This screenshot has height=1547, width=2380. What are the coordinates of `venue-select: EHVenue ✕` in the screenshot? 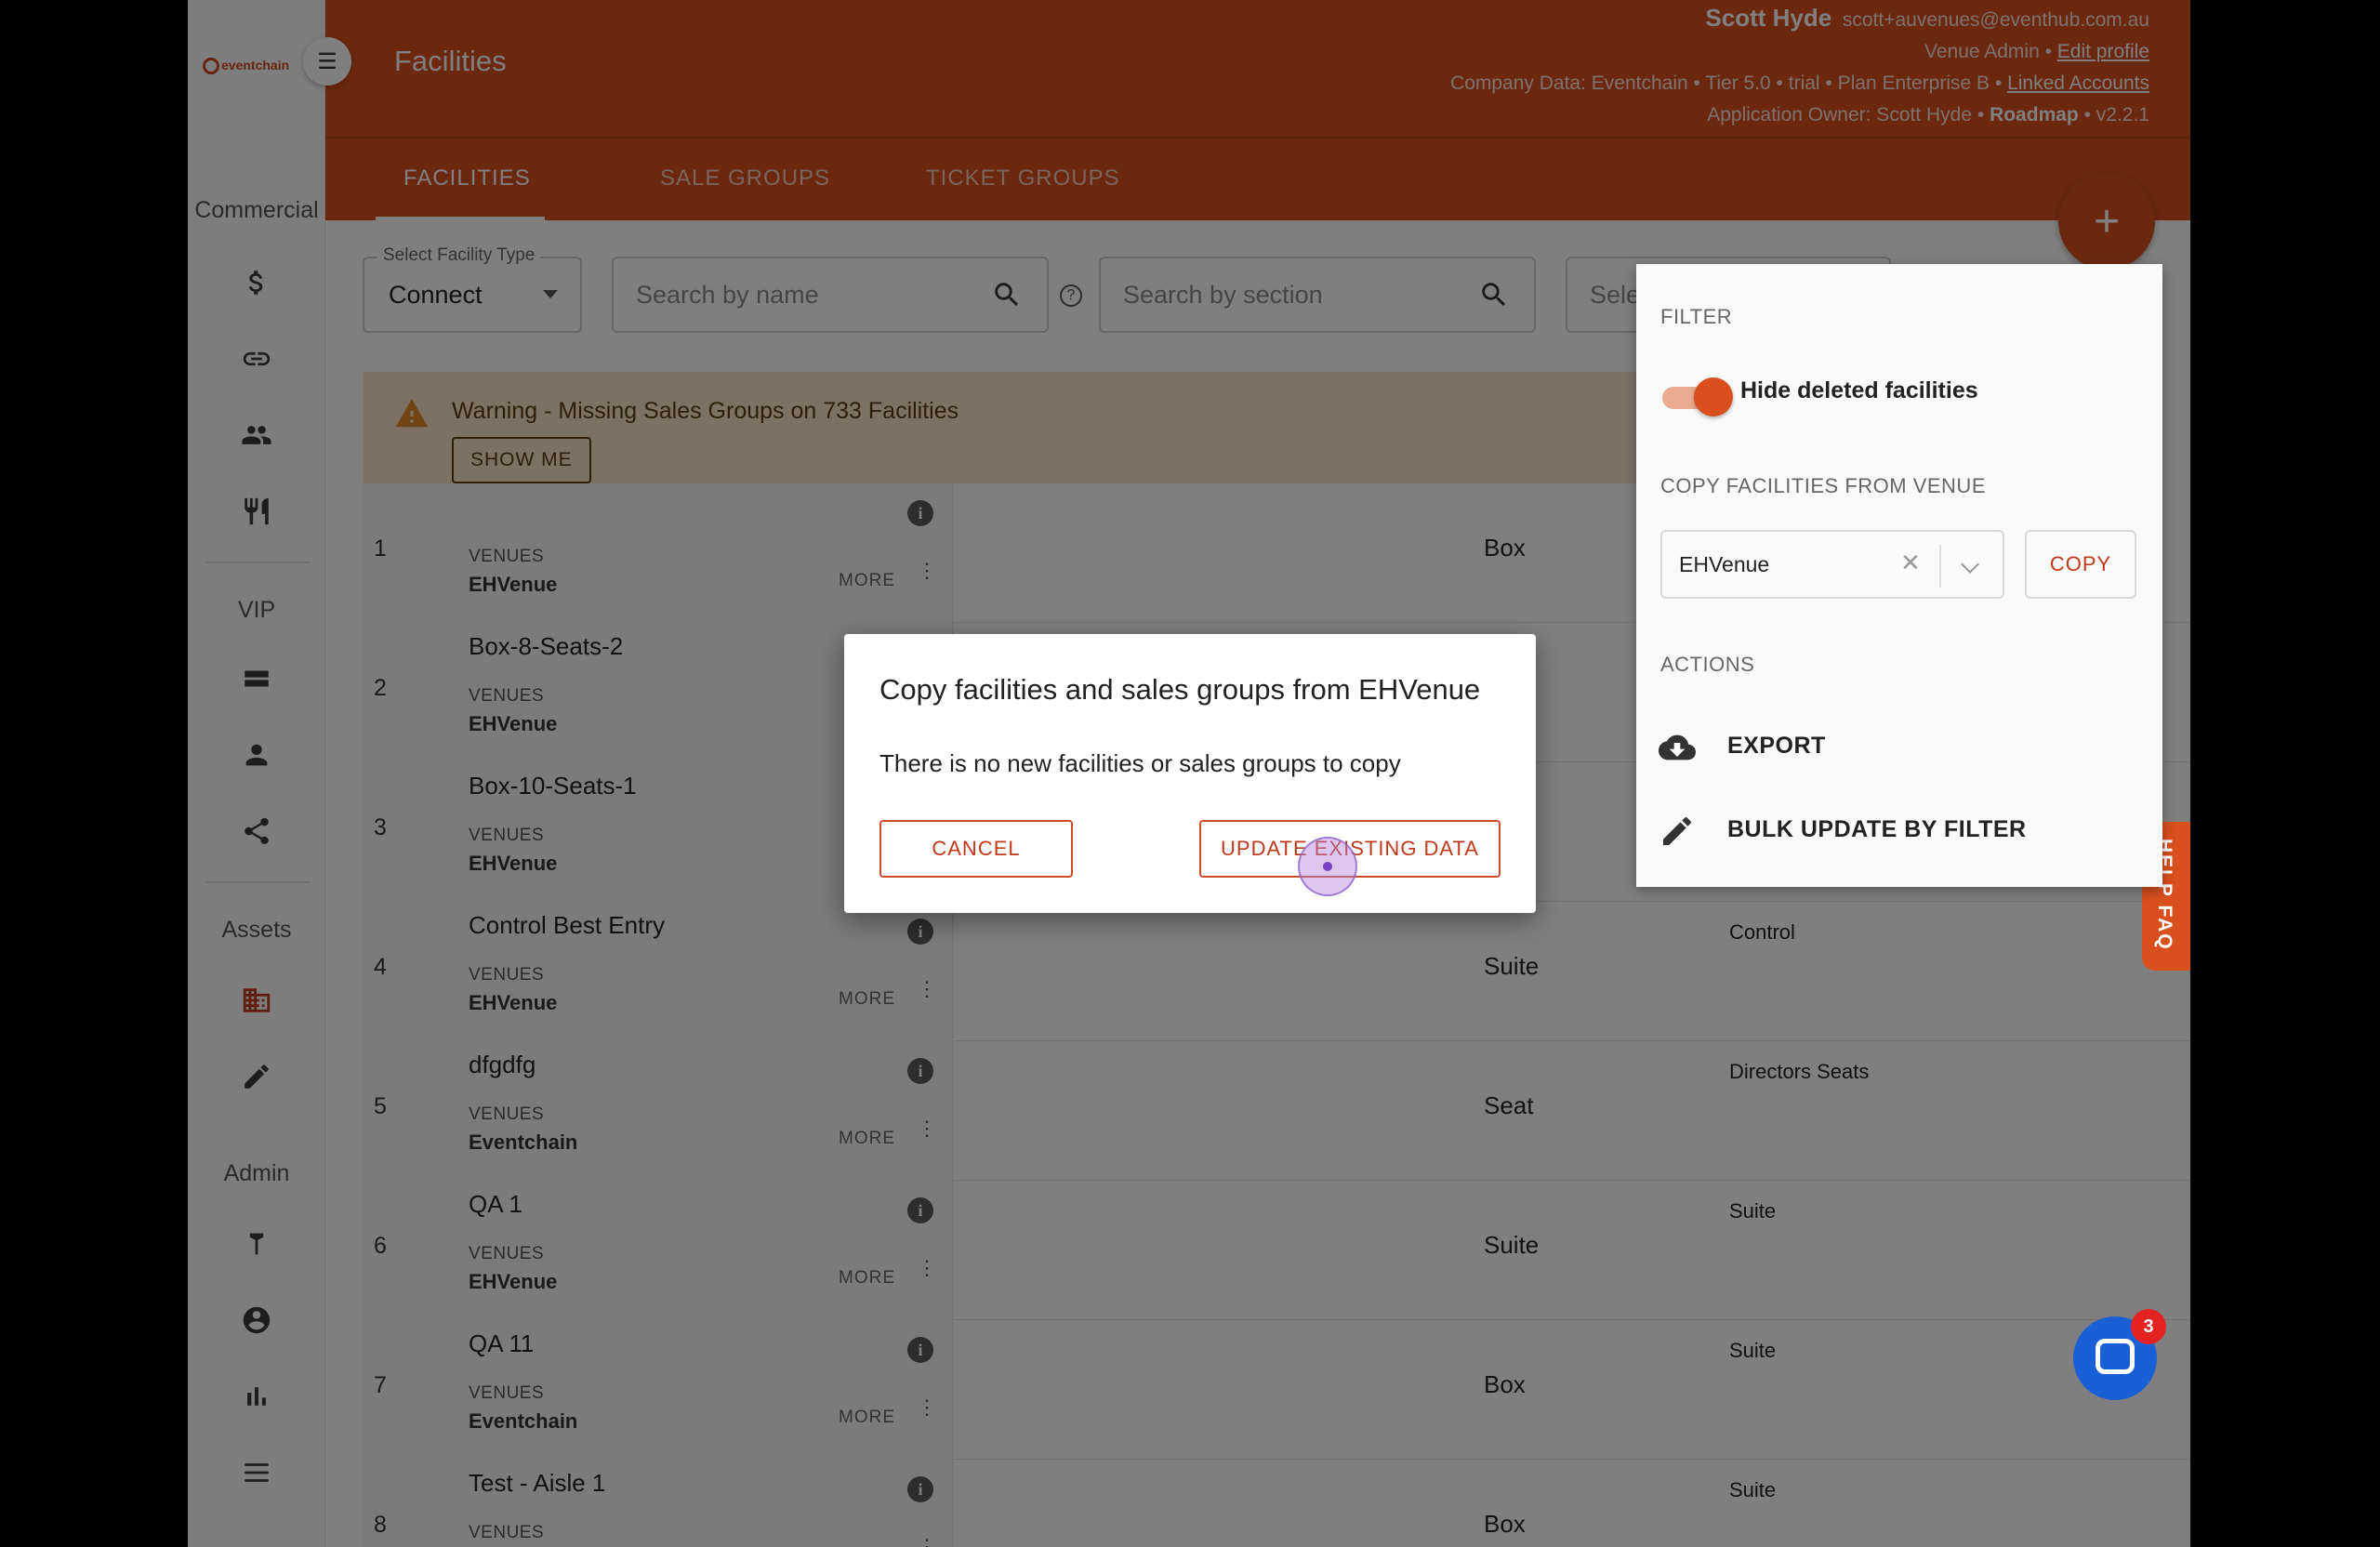 It's located at (1832, 564).